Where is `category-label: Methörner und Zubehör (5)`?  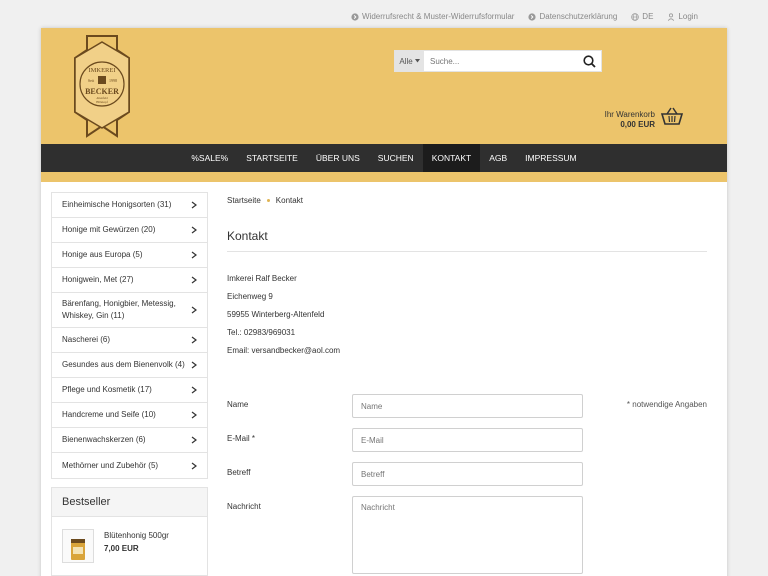 category-label: Methörner und Zubehör (5) is located at coordinates (110, 465).